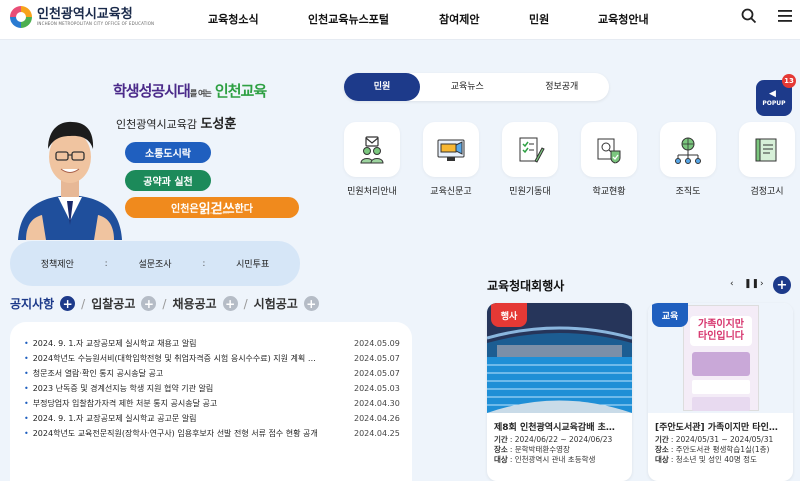 The width and height of the screenshot is (800, 481). I want to click on service-edu-sinmungo: 교육신문고, so click(451, 159).